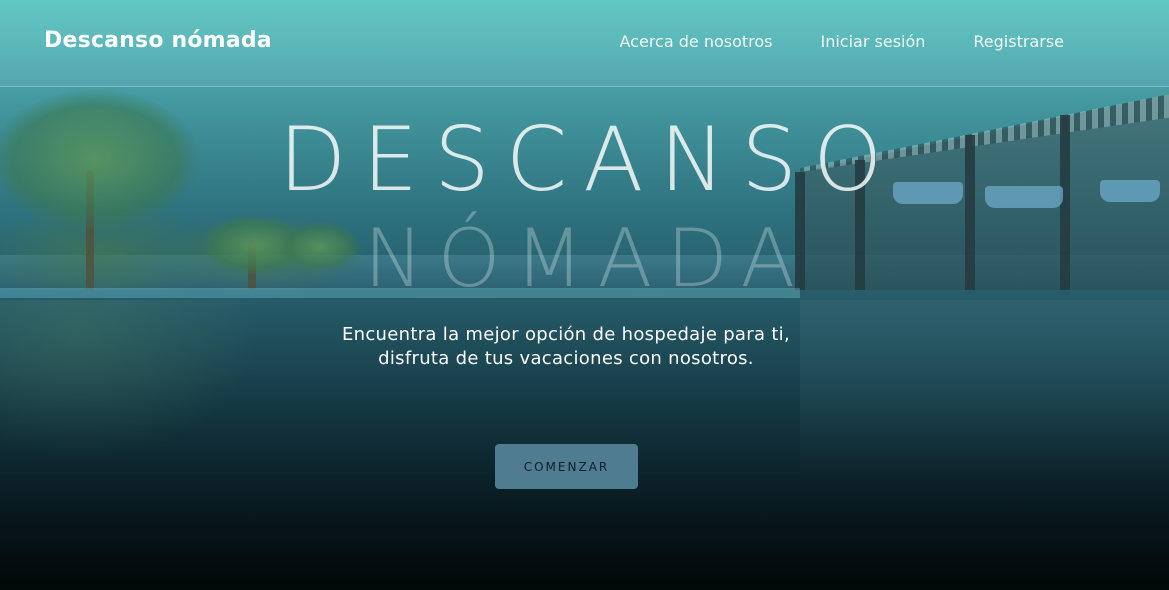 The height and width of the screenshot is (590, 1169). Describe the element at coordinates (130, 380) in the screenshot. I see `palm-reflection` at that location.